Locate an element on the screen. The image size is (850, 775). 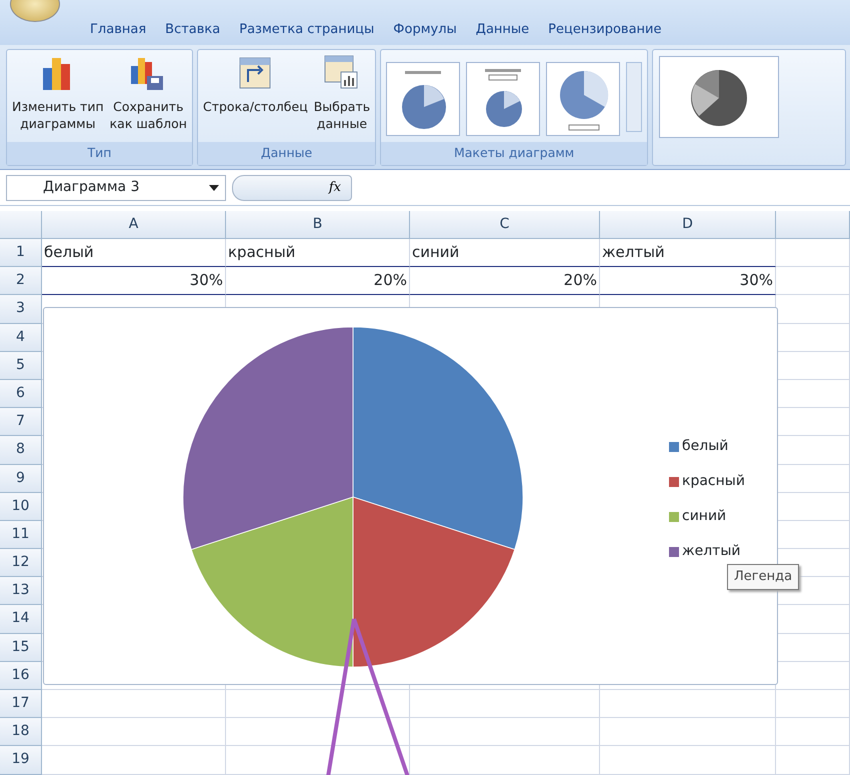
name-box: Диаграмма 3 is located at coordinates (116, 187).